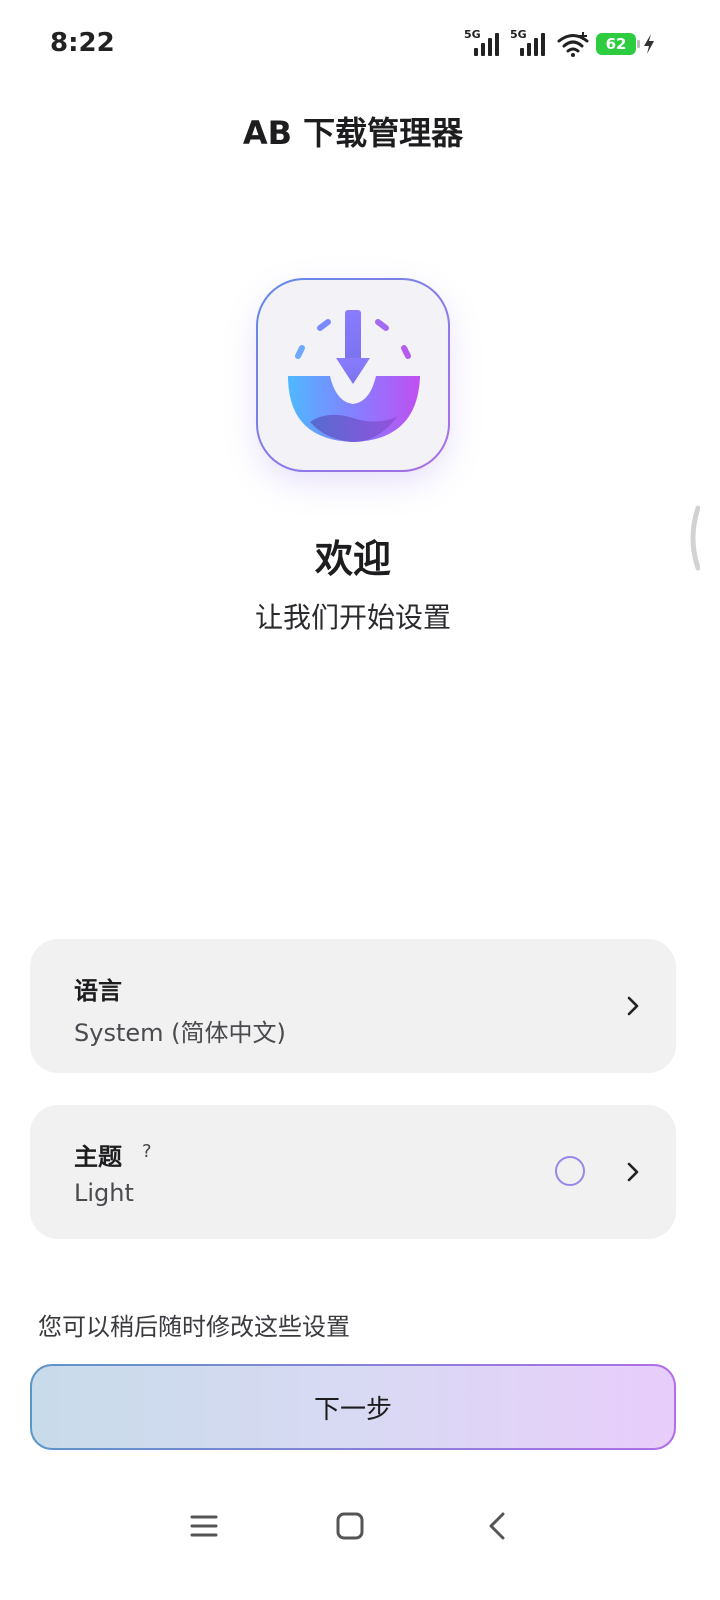  Describe the element at coordinates (352, 559) in the screenshot. I see `welcome-title: 欢迎` at that location.